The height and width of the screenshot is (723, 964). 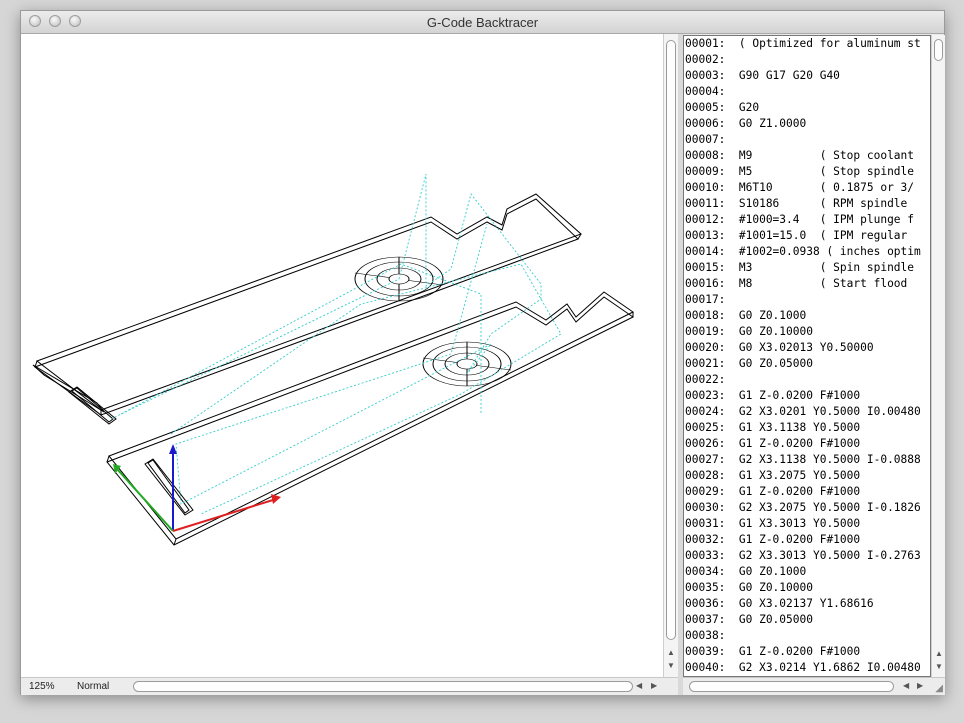 I want to click on gcode-horizontal-scrollbar: ◀ ▶ ◢, so click(x=814, y=686).